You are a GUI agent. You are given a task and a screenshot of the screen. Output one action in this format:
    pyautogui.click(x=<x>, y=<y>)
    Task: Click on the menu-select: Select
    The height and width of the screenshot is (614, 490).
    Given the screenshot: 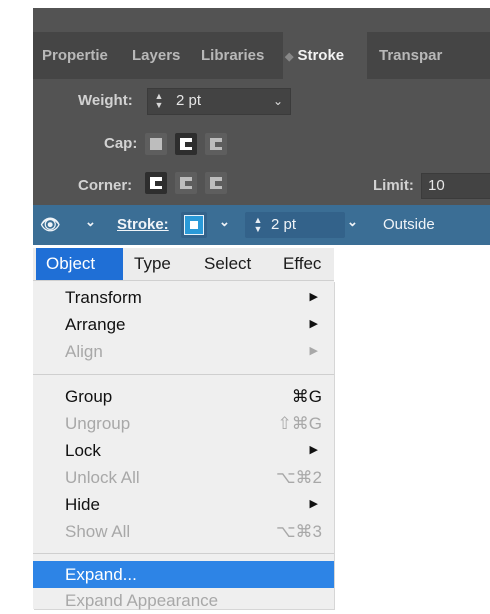 What is the action you would take?
    pyautogui.click(x=227, y=264)
    